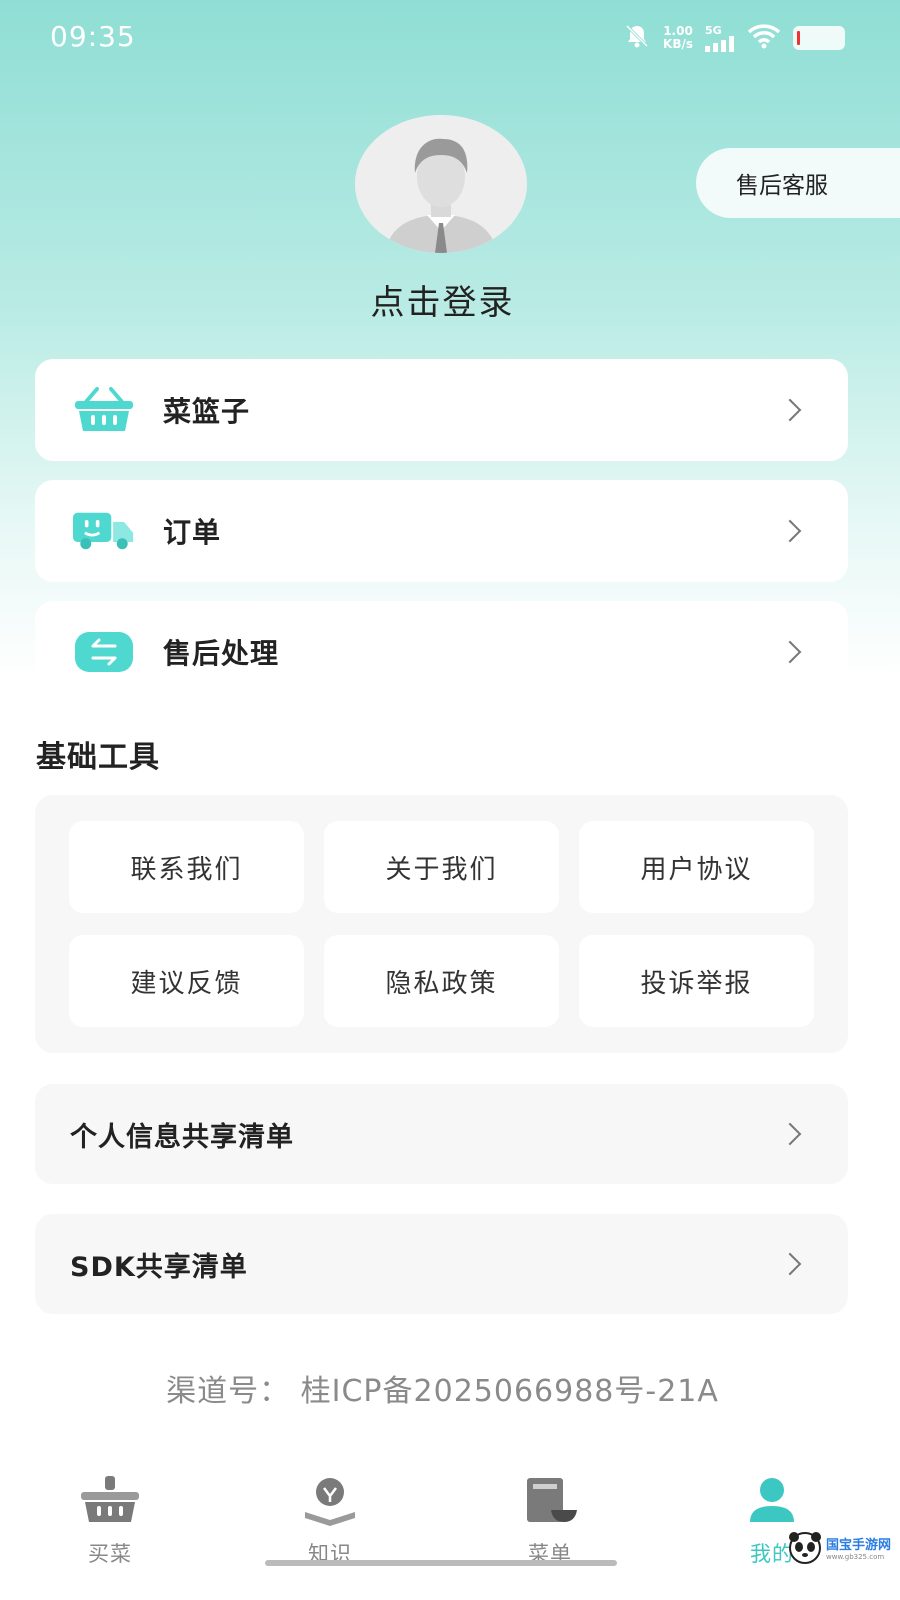  I want to click on tab-buy-vegetables: 买菜, so click(110, 1520).